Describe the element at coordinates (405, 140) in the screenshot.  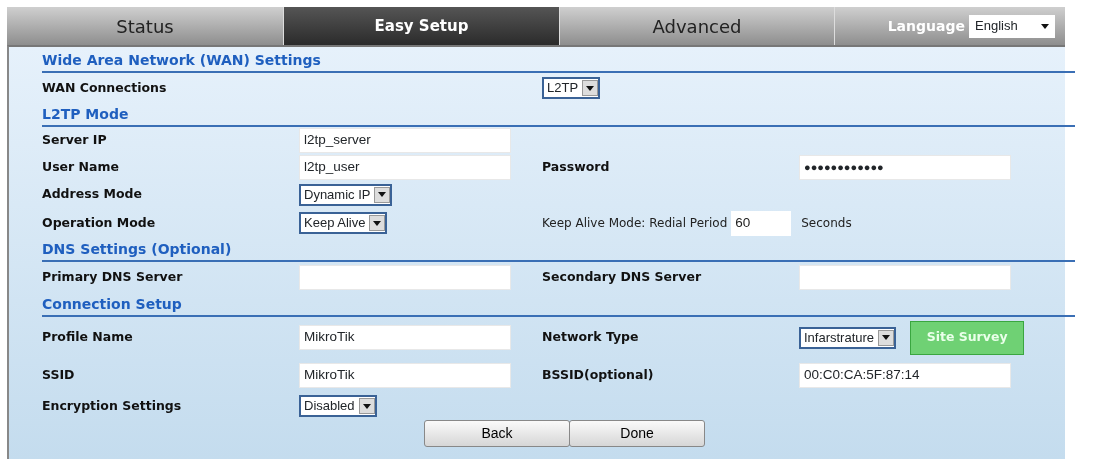
I see `input-field: l2tp_server` at that location.